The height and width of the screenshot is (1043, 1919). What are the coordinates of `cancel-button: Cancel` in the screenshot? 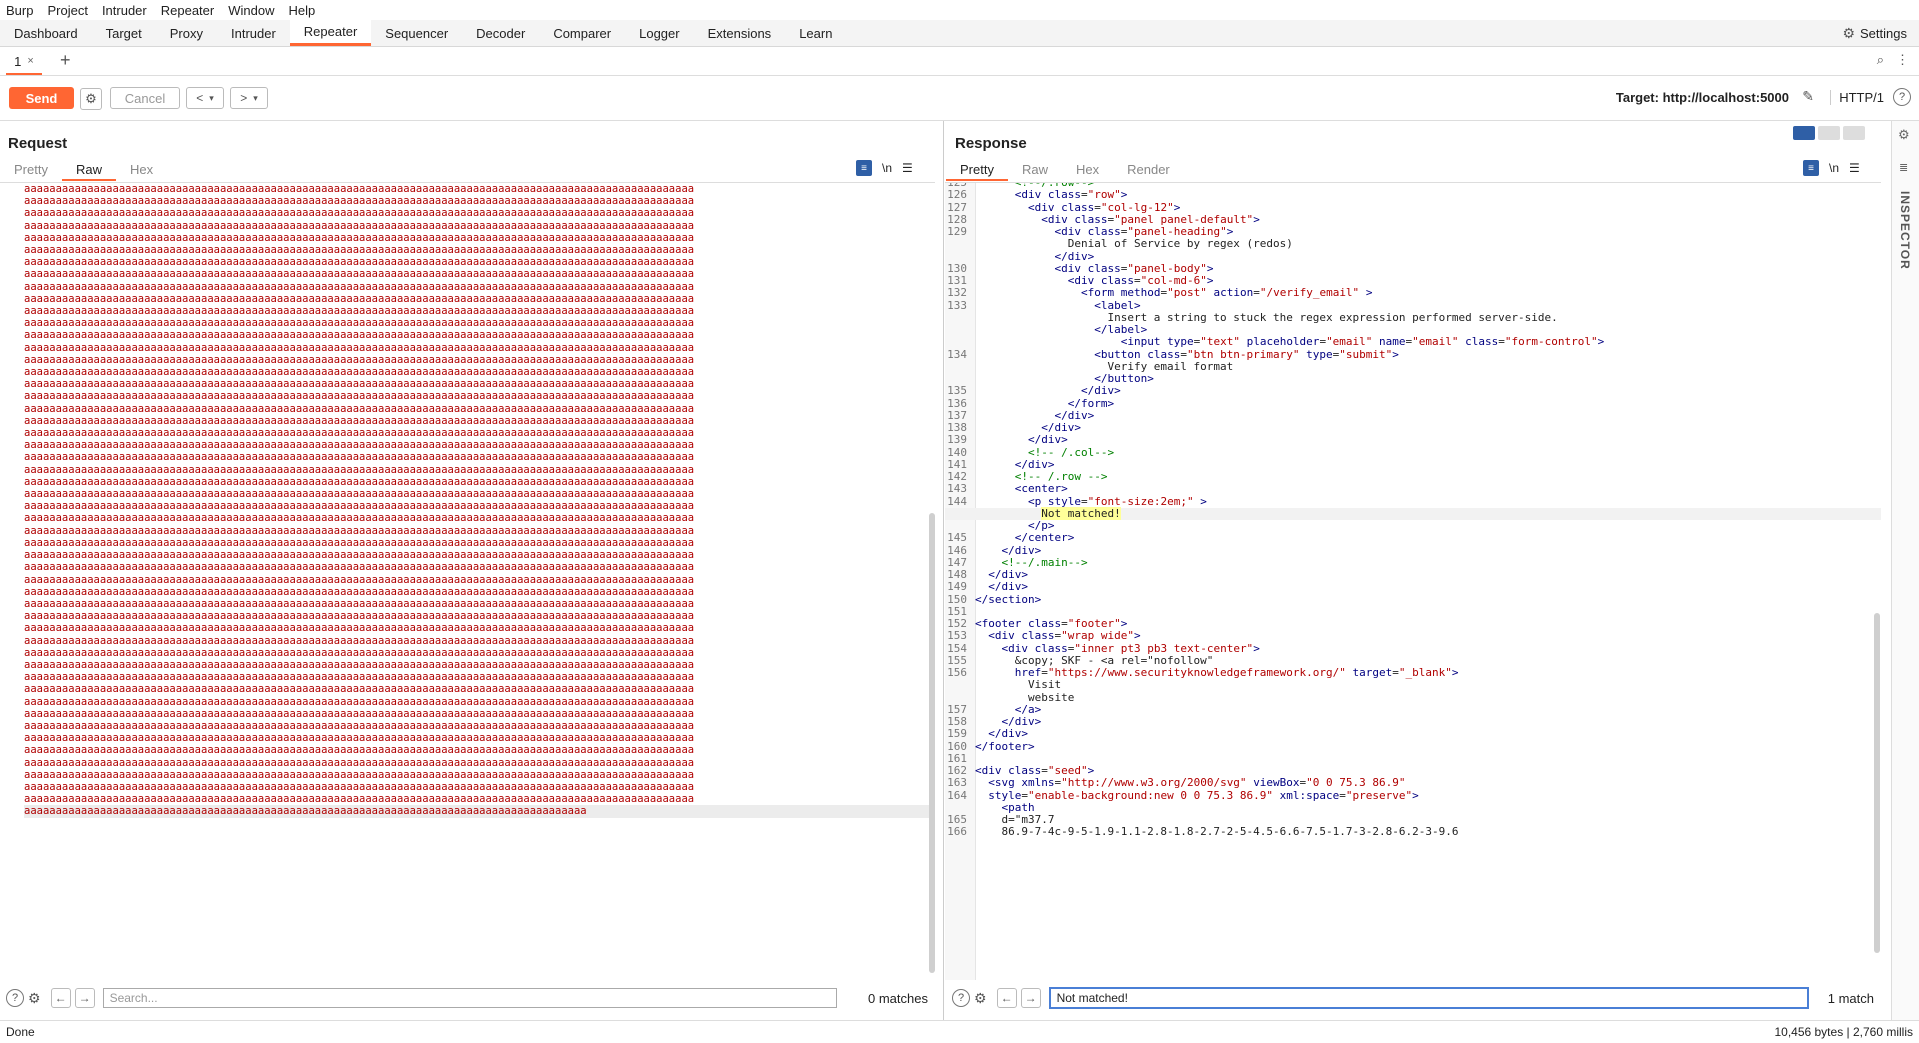 It's located at (145, 98).